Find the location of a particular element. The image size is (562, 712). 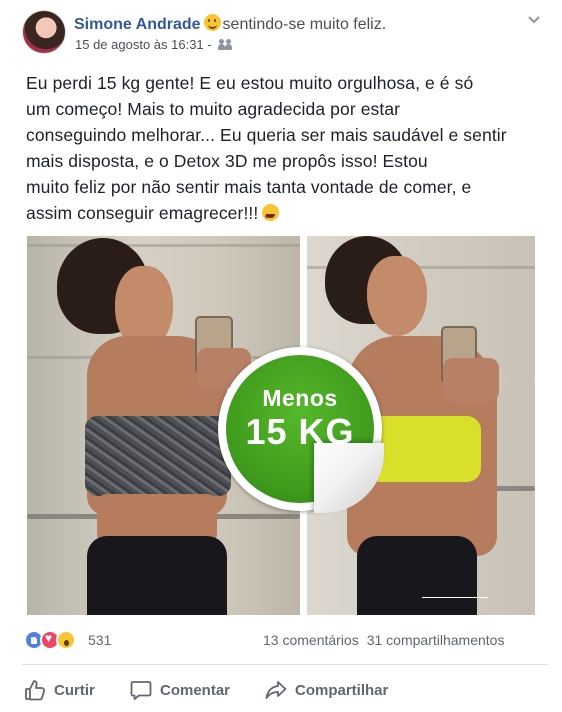

divider is located at coordinates (285, 664).